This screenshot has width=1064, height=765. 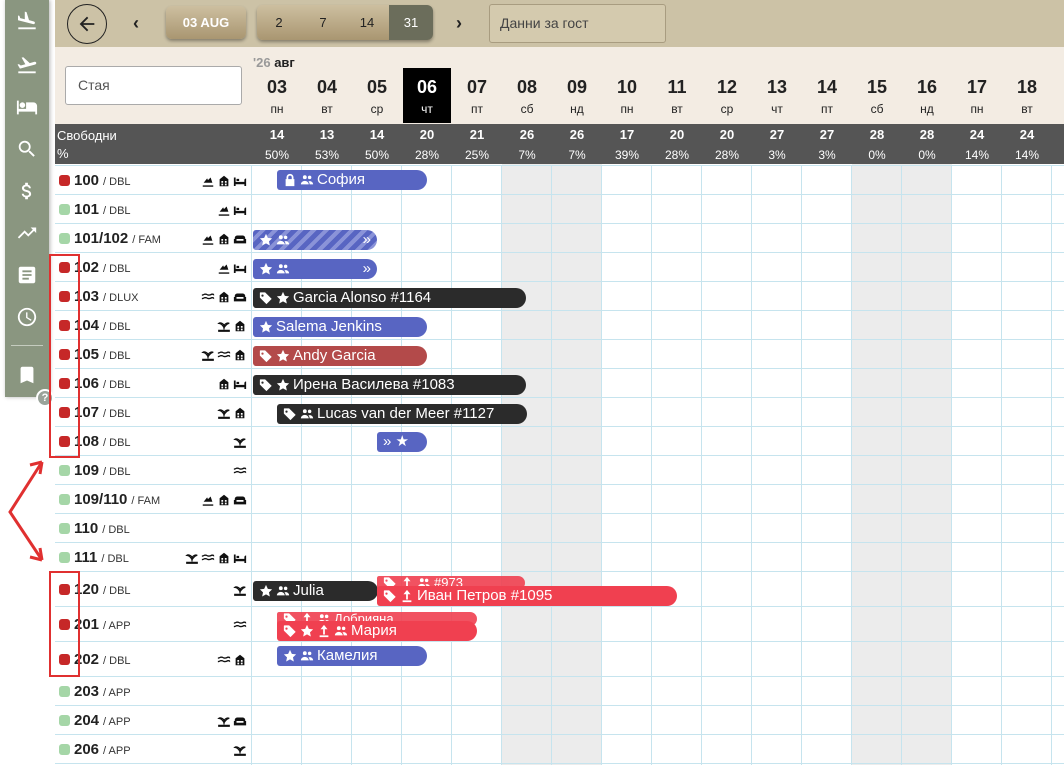 I want to click on day-column-header: 06 чт, so click(x=427, y=95).